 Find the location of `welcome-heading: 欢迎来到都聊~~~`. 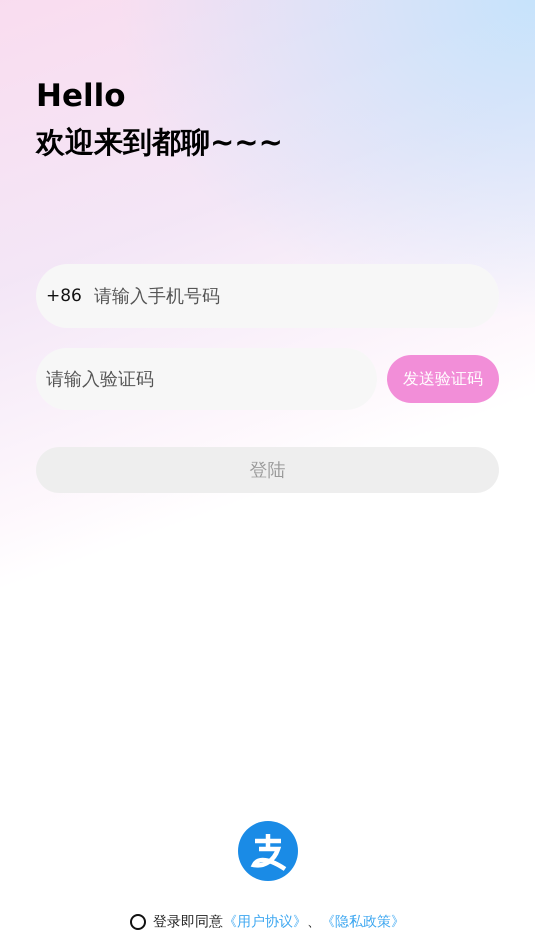

welcome-heading: 欢迎来到都聊~~~ is located at coordinates (160, 142).